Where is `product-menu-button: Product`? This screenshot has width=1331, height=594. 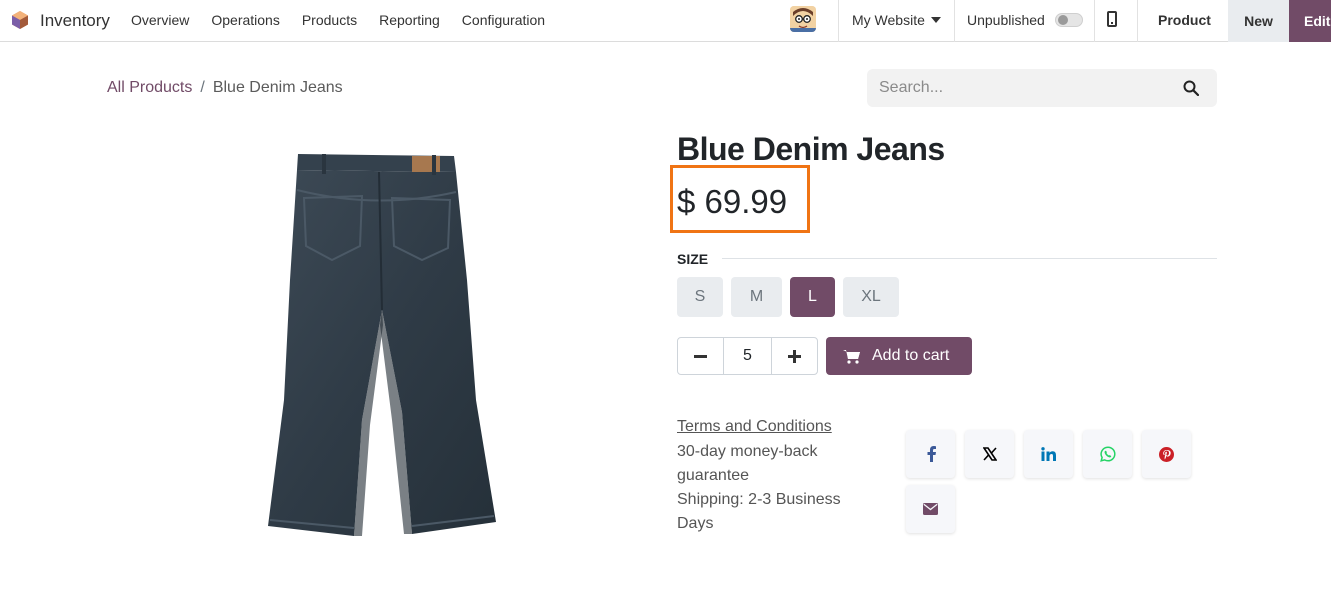 product-menu-button: Product is located at coordinates (1184, 20).